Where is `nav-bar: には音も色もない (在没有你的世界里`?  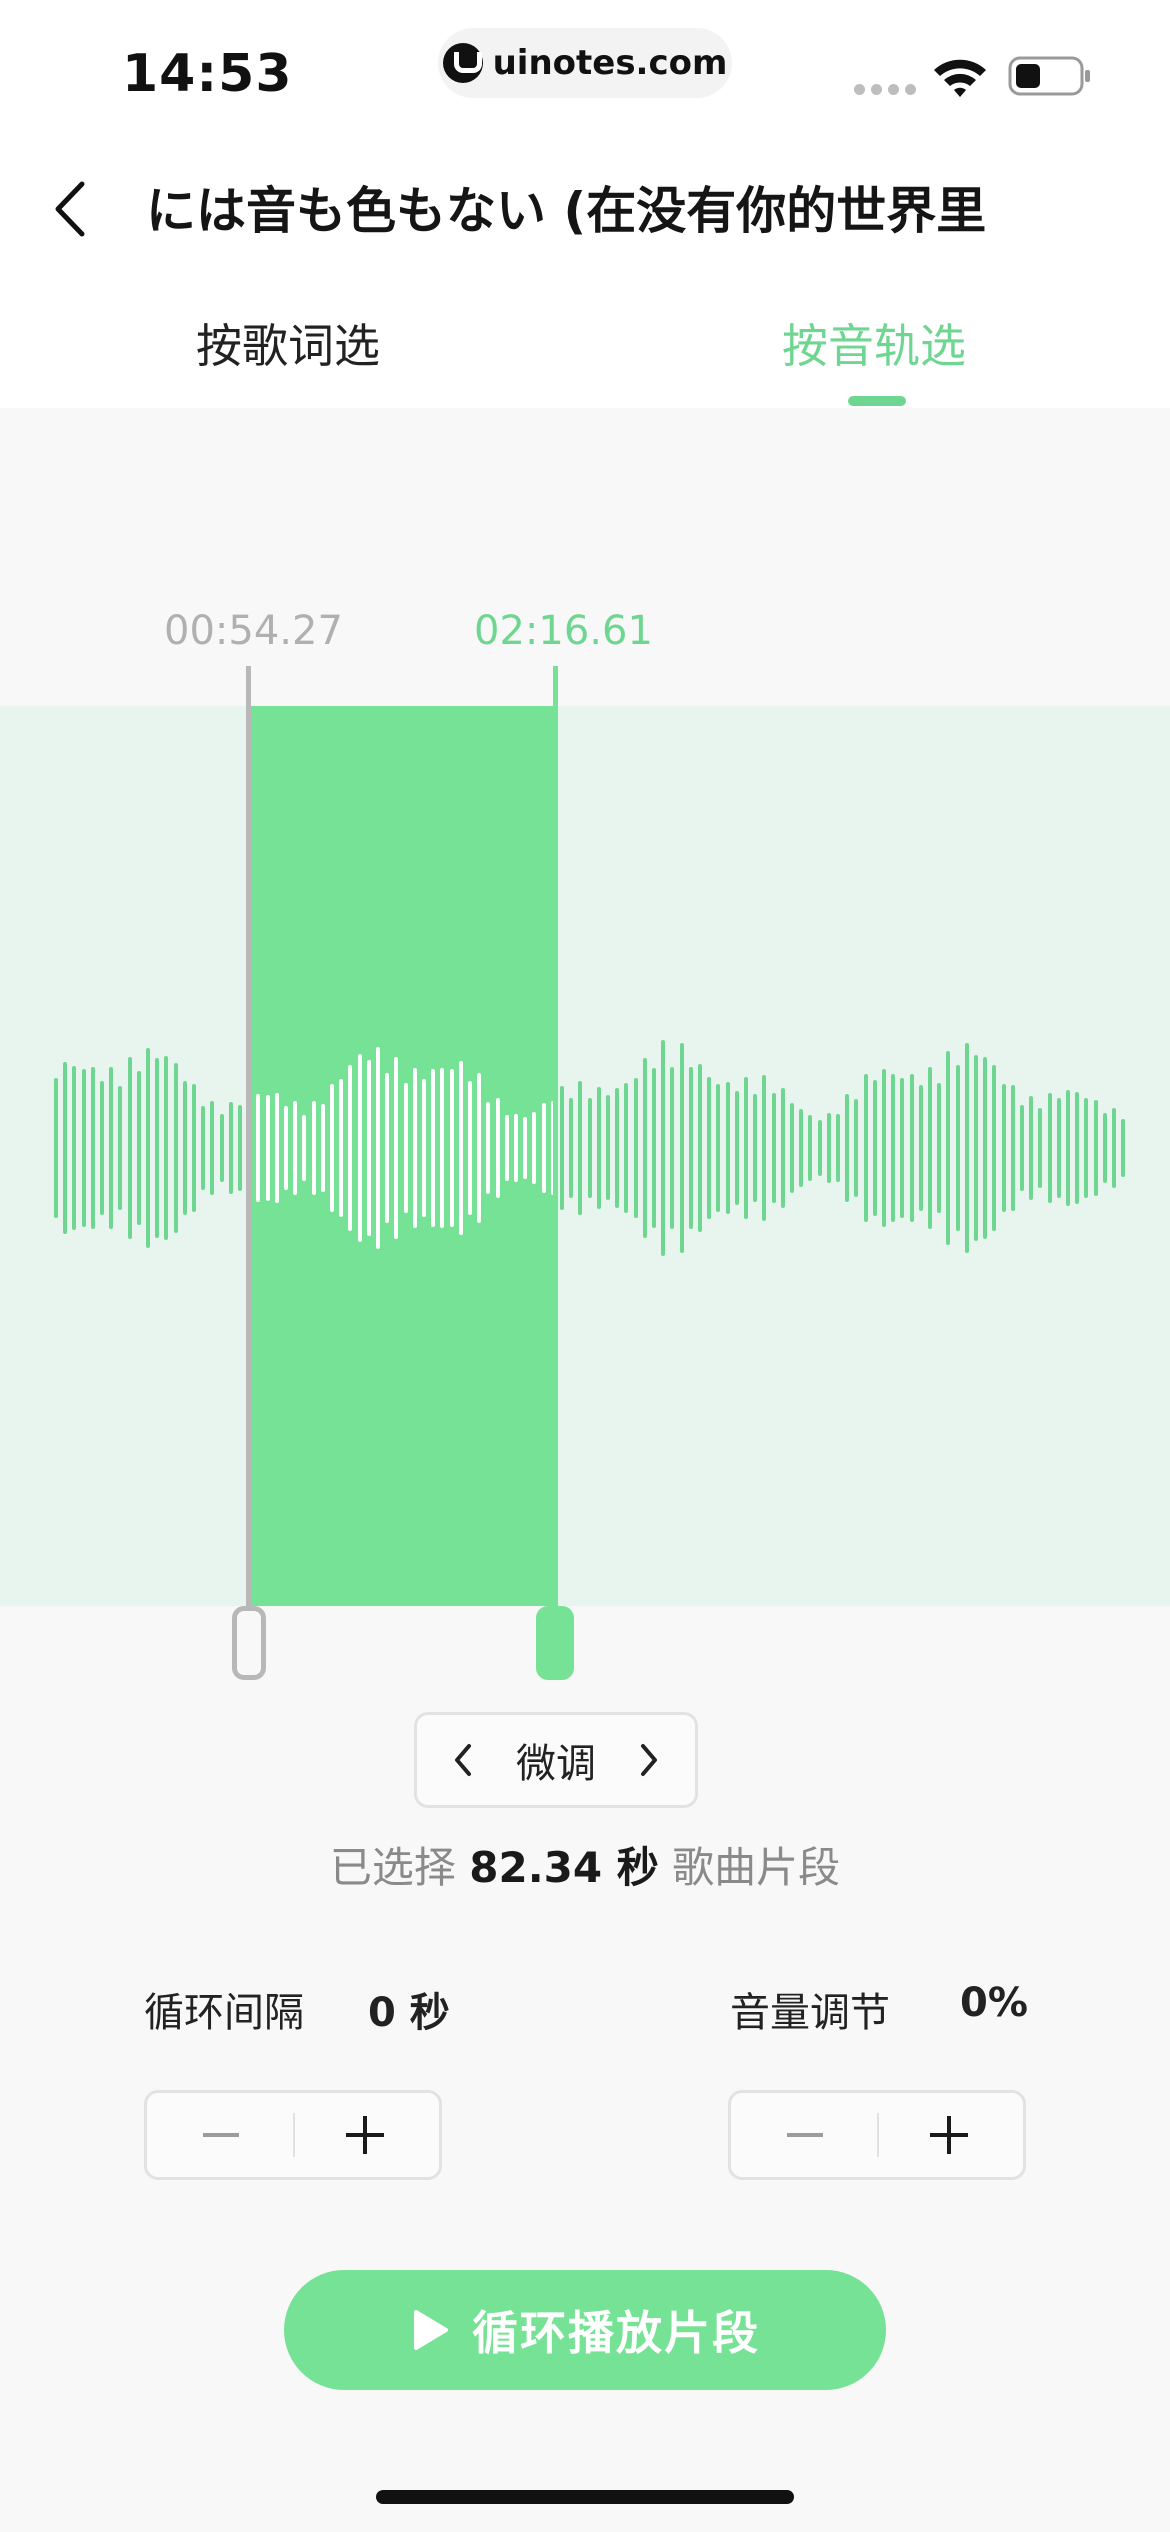
nav-bar: には音も色もない (在没有你的世界里 is located at coordinates (585, 205).